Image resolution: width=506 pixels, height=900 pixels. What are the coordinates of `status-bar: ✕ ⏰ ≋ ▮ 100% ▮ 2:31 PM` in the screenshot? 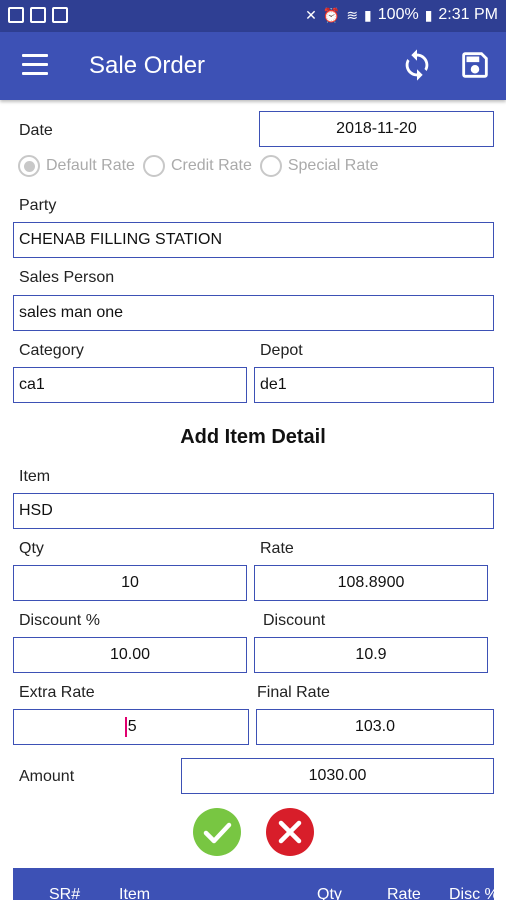 It's located at (253, 16).